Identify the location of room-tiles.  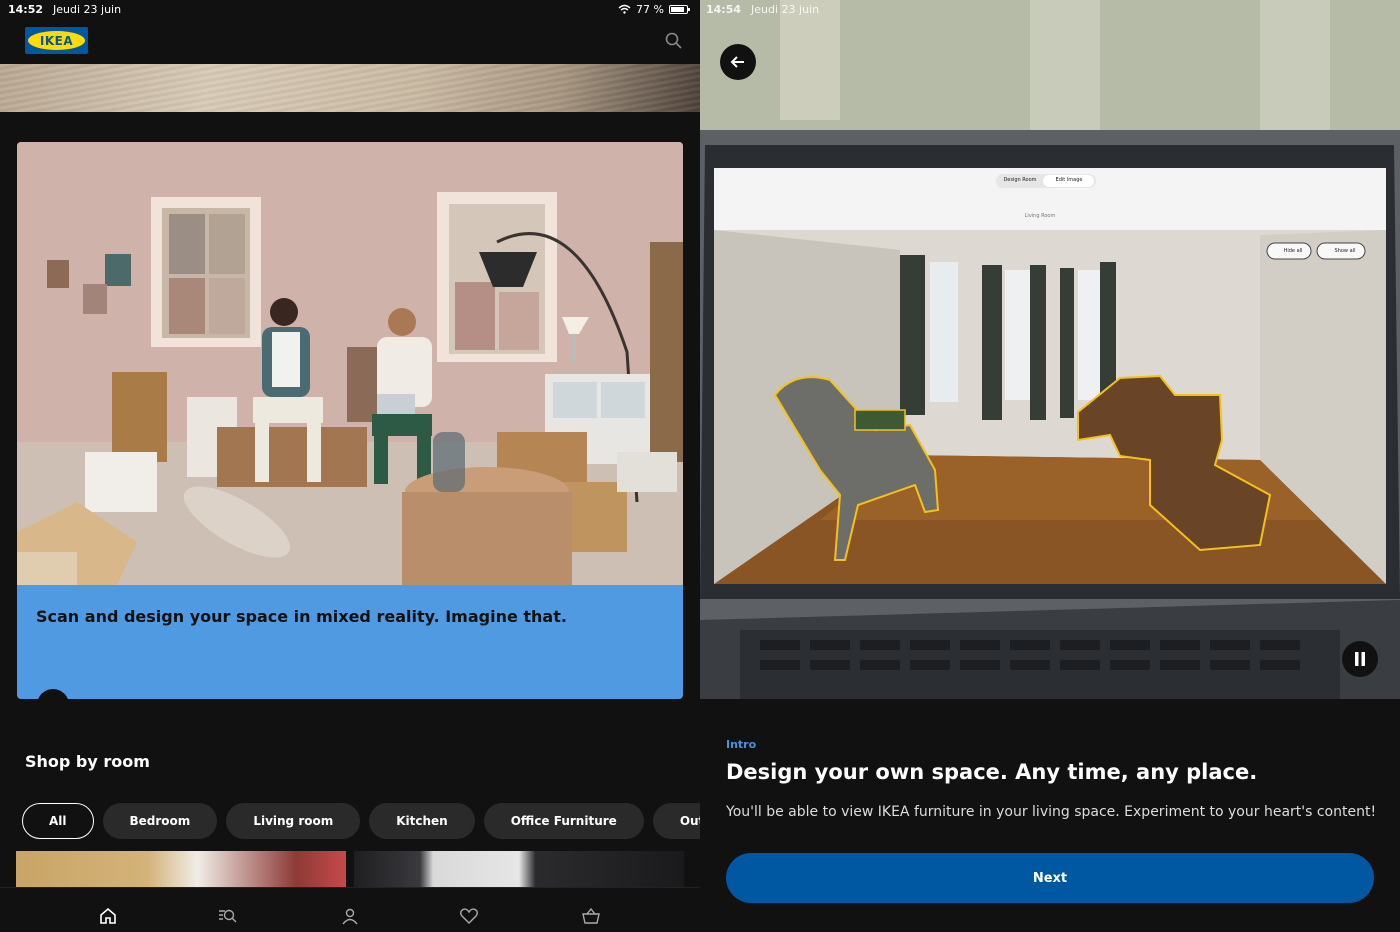
(350, 869).